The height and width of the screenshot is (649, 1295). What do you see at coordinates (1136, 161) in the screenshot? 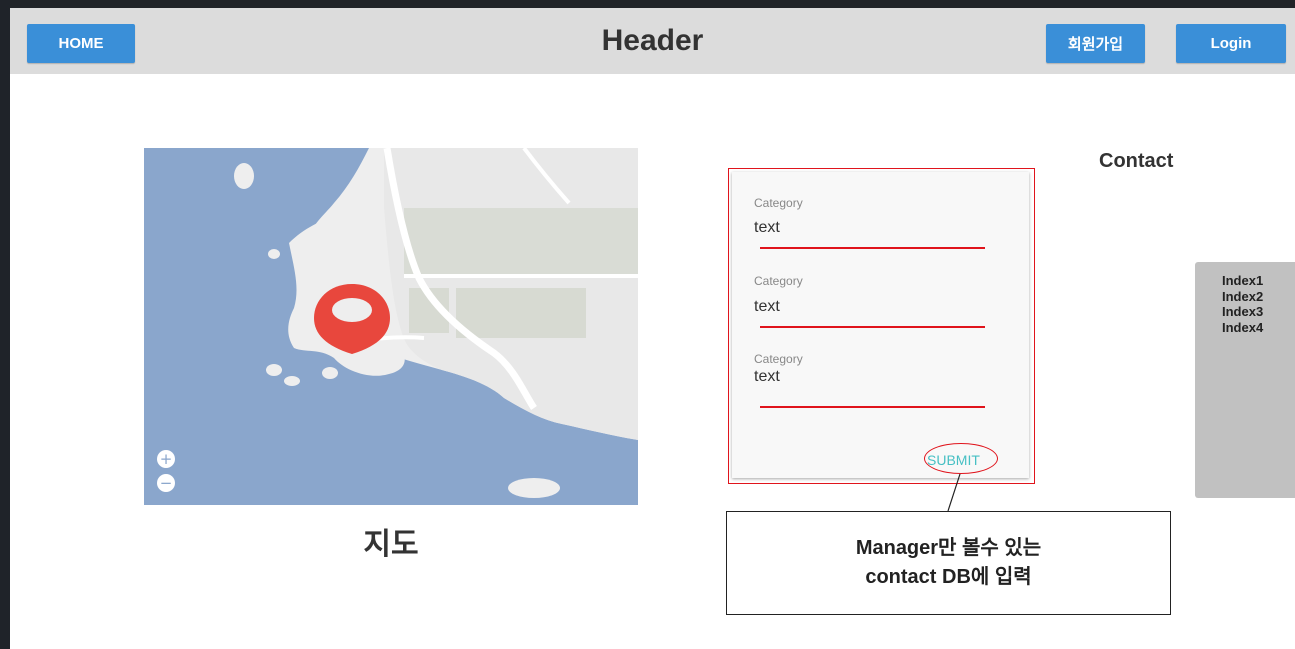
I see `contact-title: Contact` at bounding box center [1136, 161].